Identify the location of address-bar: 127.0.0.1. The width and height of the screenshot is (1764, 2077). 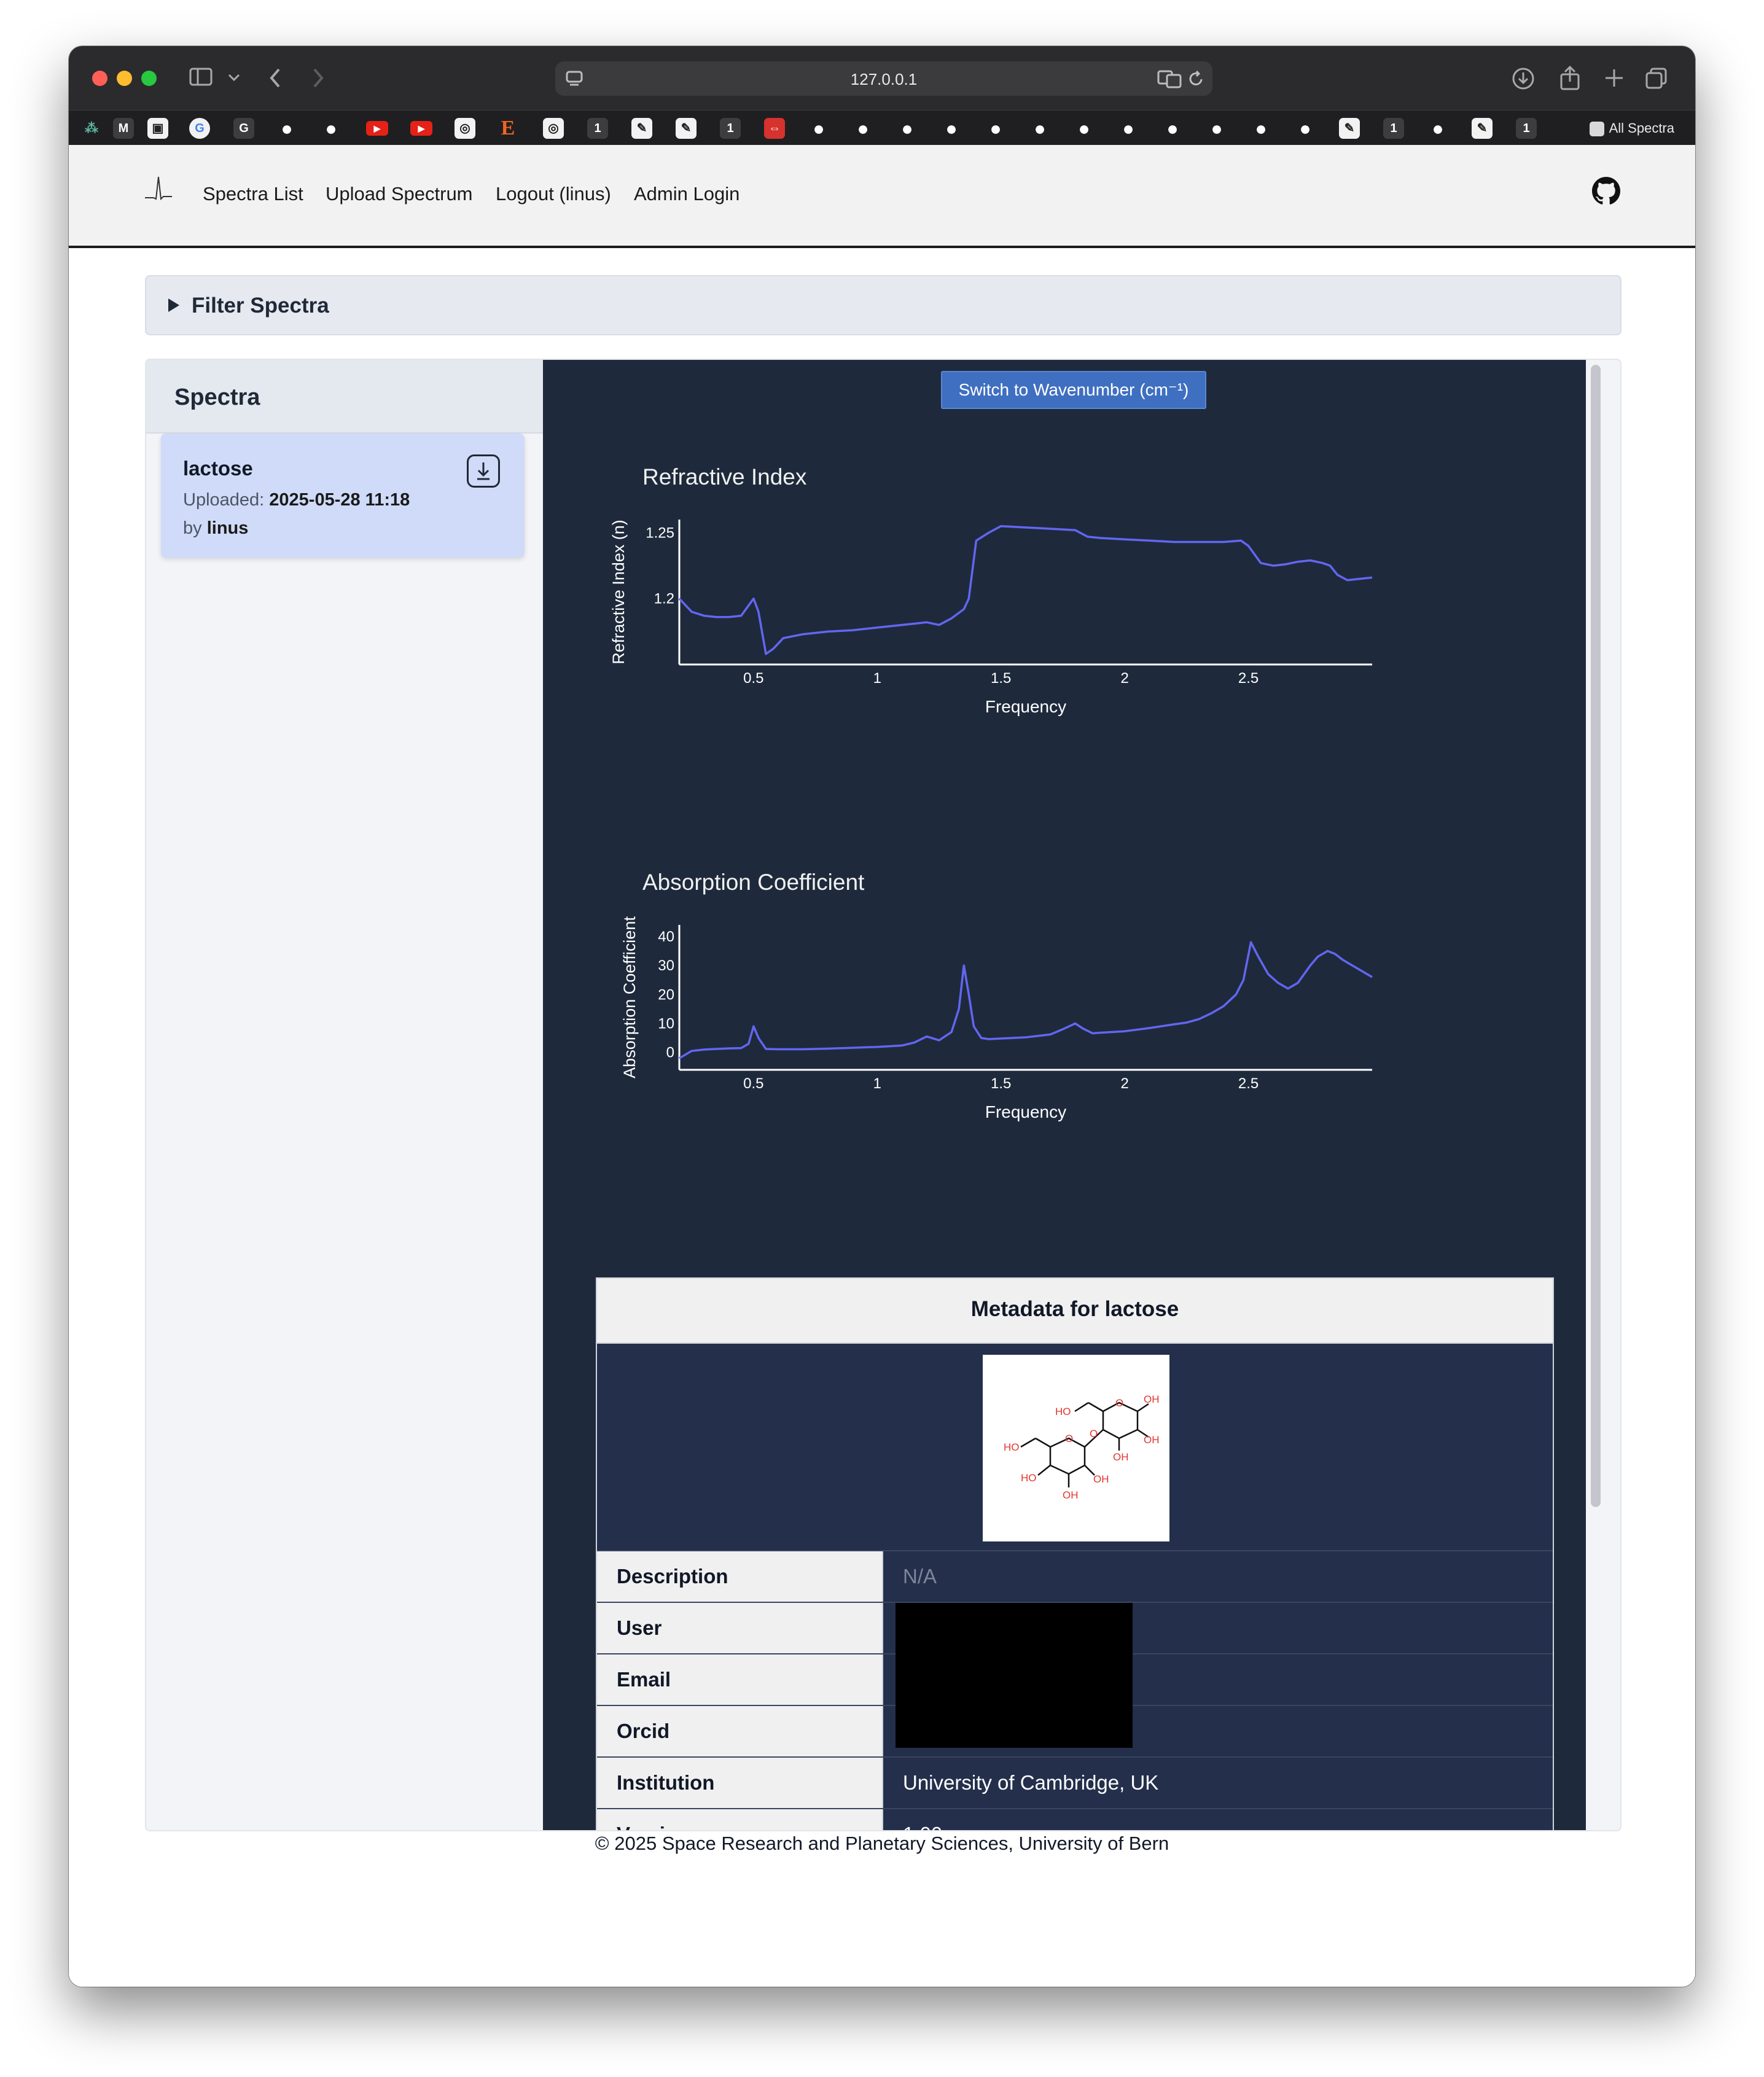
(883, 79).